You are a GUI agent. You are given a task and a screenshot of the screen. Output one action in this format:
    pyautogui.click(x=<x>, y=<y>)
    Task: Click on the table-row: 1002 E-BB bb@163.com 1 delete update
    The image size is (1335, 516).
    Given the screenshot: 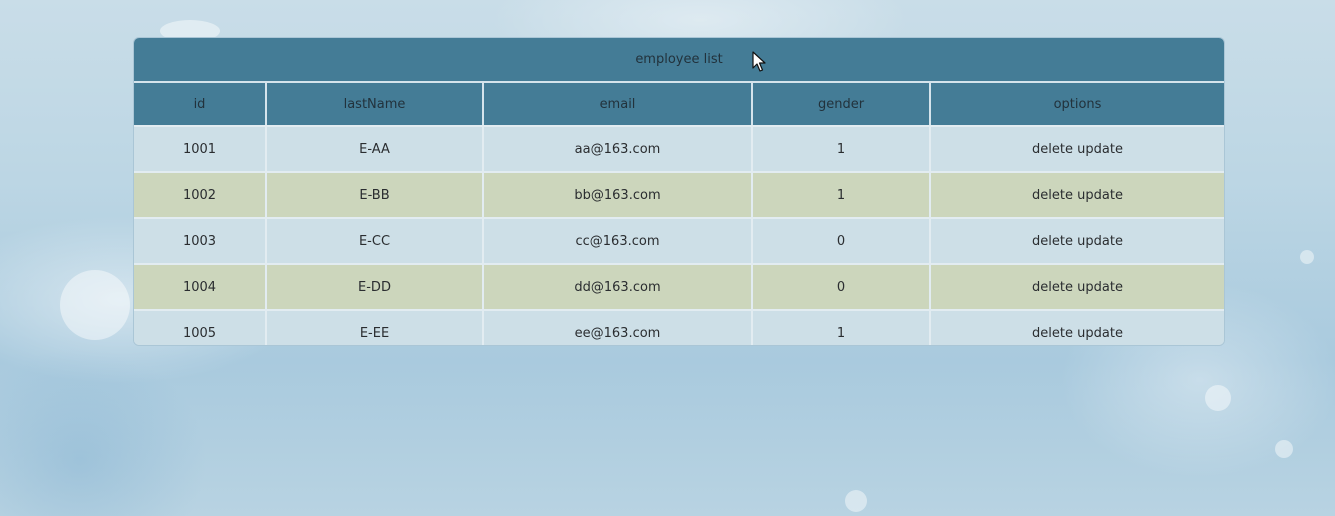 What is the action you would take?
    pyautogui.click(x=679, y=194)
    